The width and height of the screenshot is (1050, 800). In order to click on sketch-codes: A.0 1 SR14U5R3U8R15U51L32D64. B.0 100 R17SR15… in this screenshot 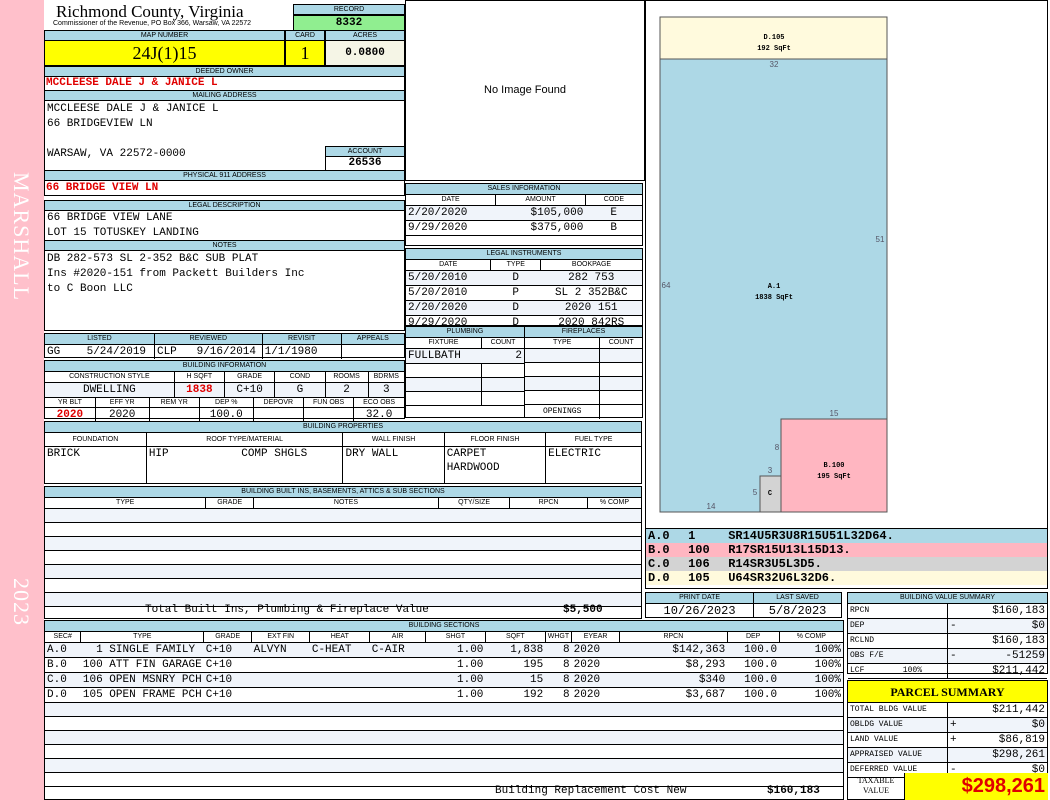, I will do `click(846, 558)`.